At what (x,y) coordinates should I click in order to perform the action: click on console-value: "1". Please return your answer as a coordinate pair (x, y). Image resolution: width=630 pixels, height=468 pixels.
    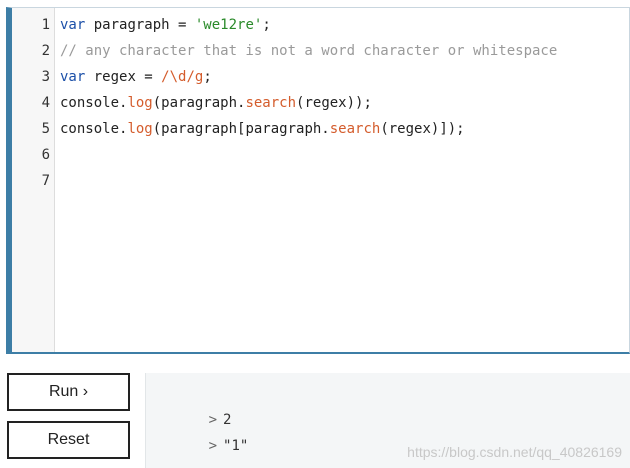
    Looking at the image, I should click on (236, 446).